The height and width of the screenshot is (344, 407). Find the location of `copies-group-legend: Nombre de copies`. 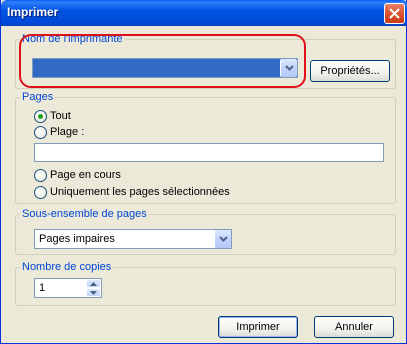

copies-group-legend: Nombre de copies is located at coordinates (67, 267).